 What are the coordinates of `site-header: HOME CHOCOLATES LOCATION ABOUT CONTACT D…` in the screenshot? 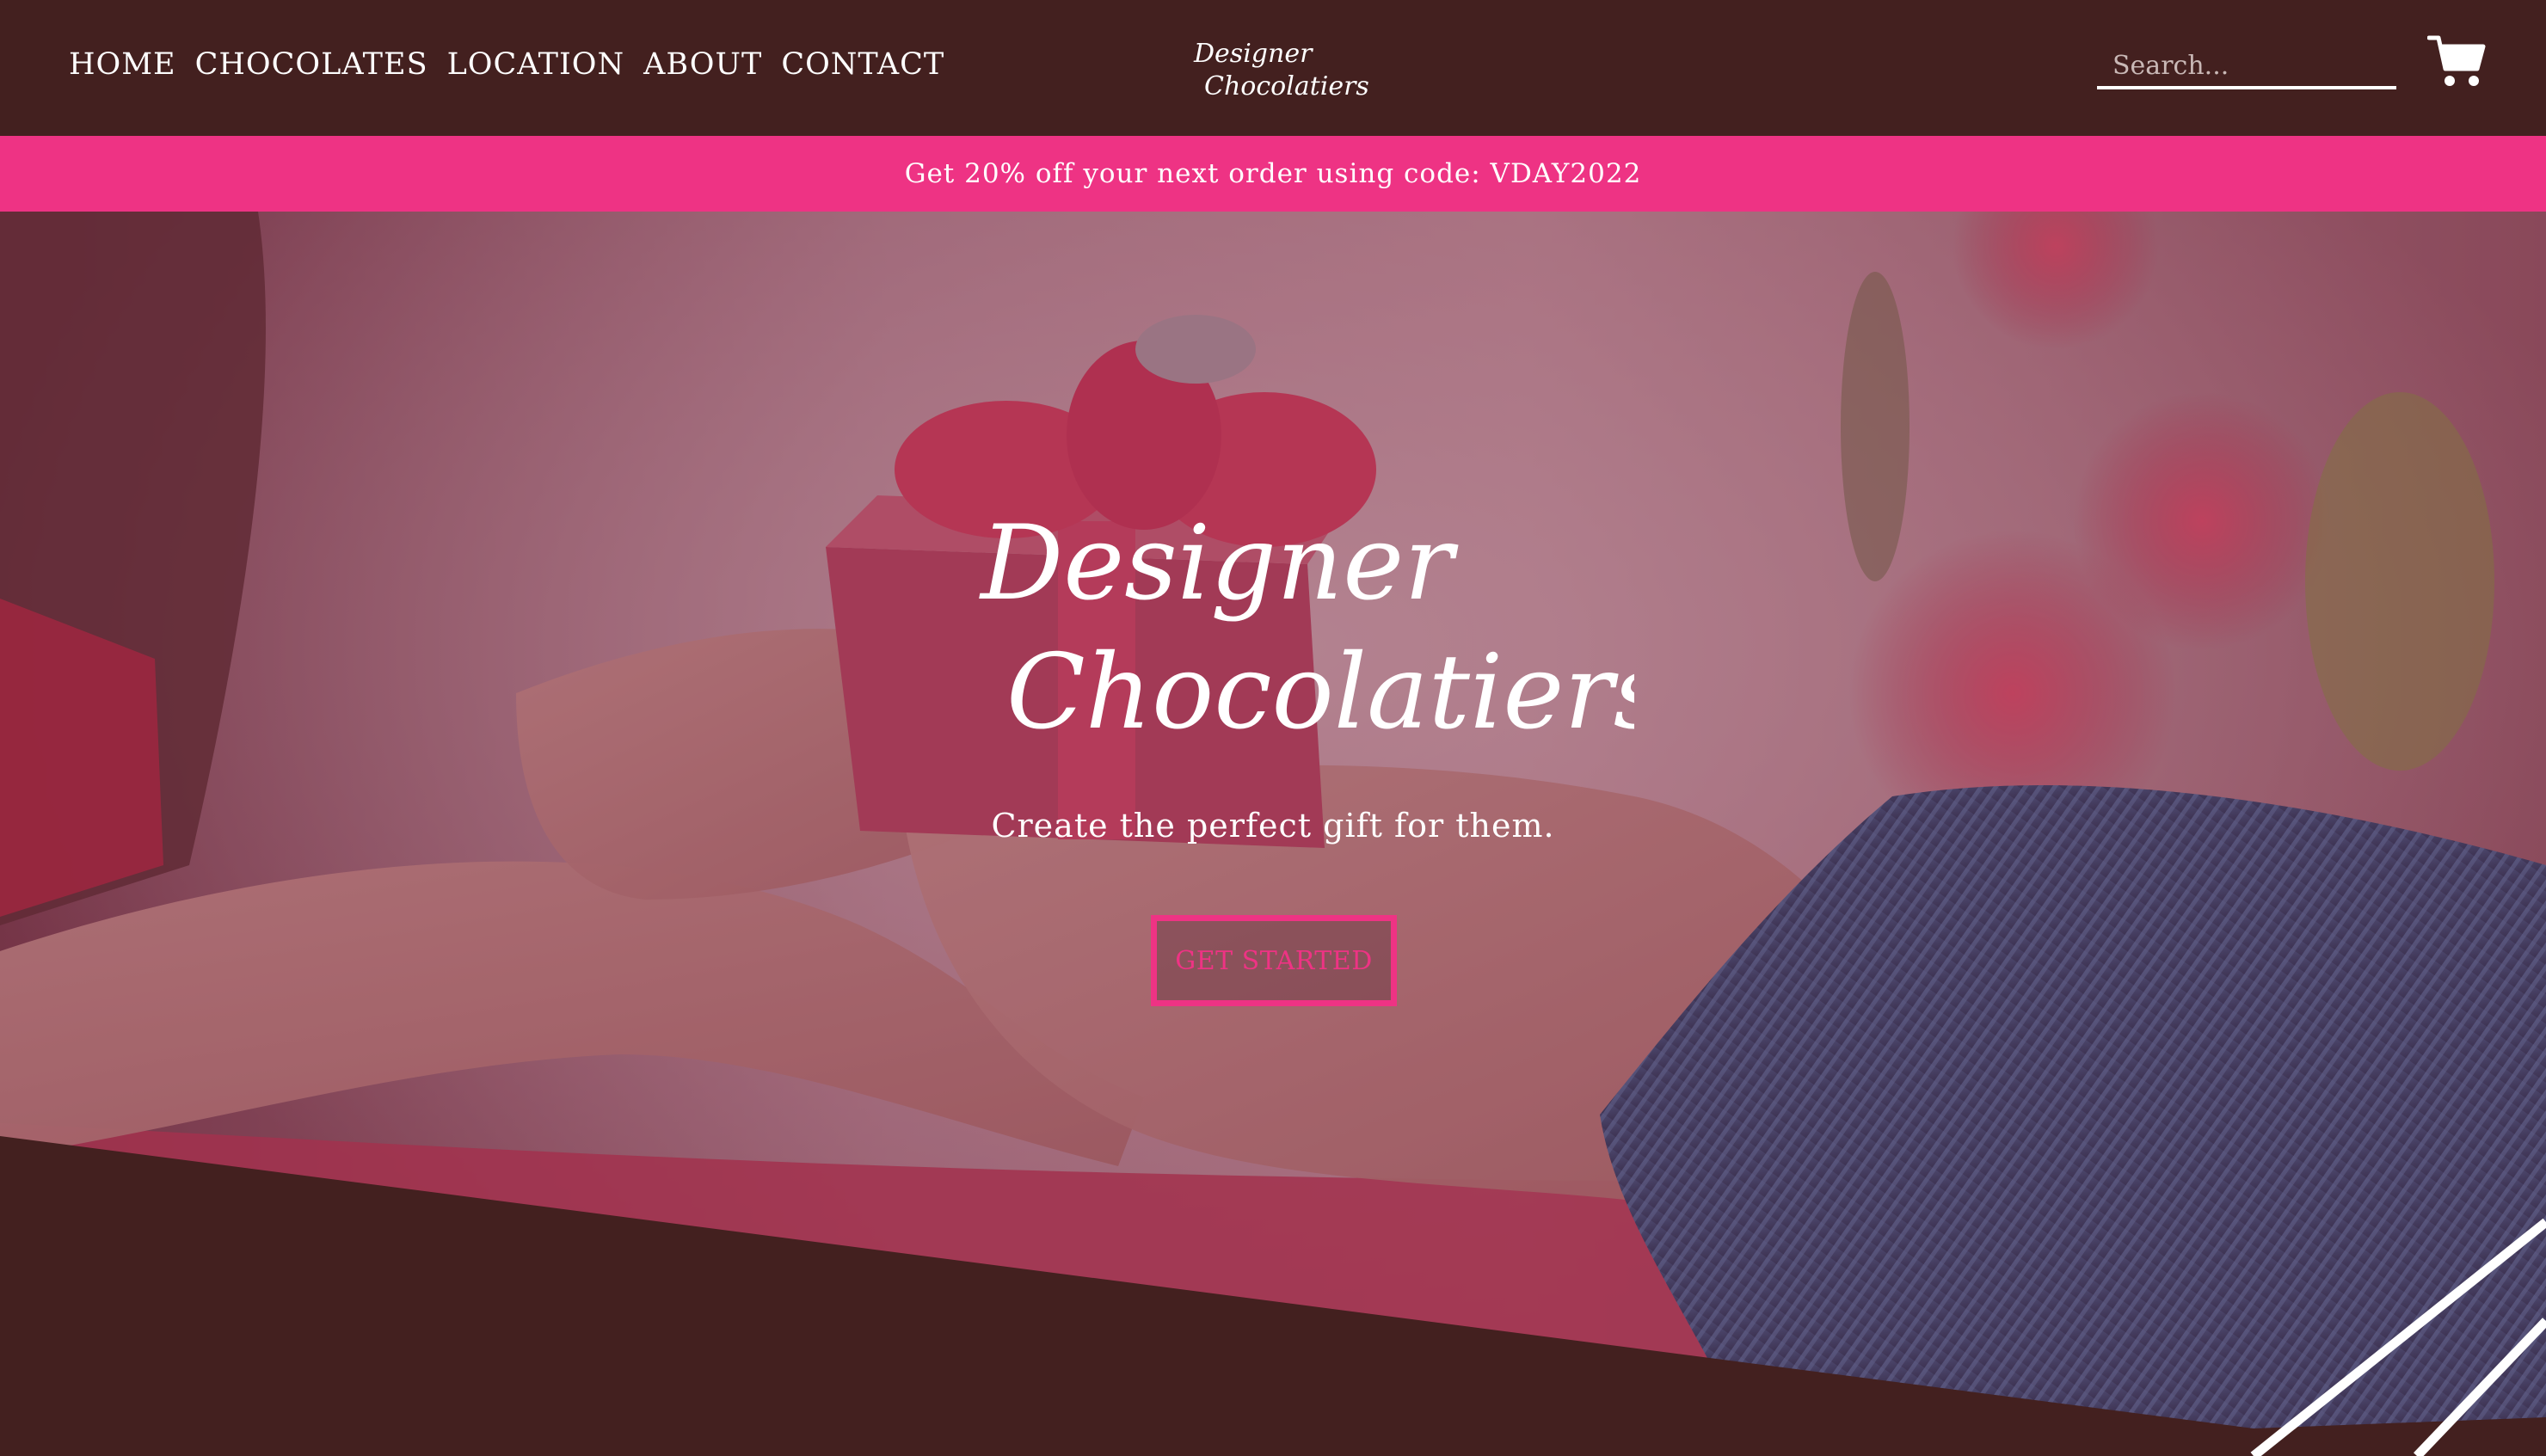 It's located at (1273, 68).